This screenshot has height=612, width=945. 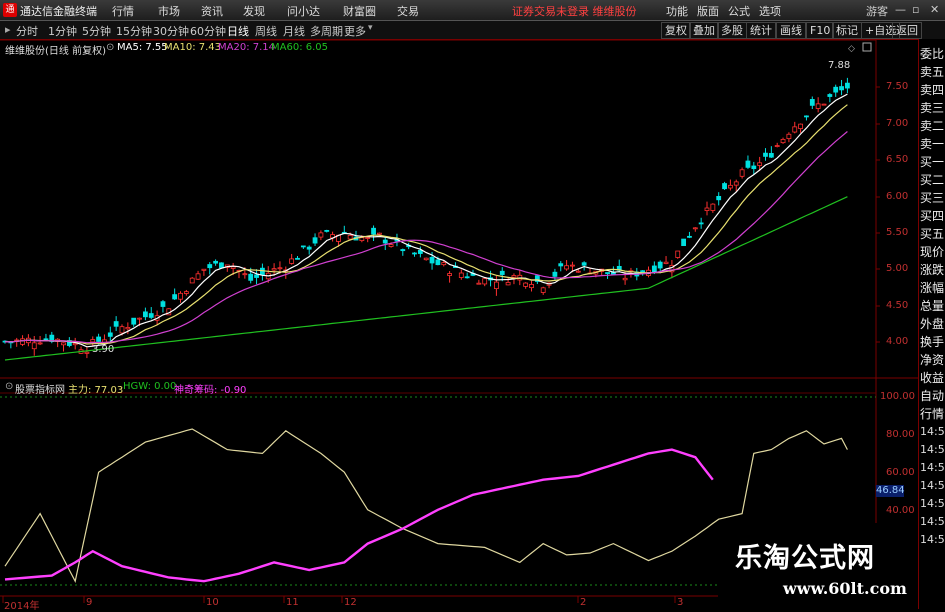 I want to click on quote-buy5: 买五, so click(x=932, y=234).